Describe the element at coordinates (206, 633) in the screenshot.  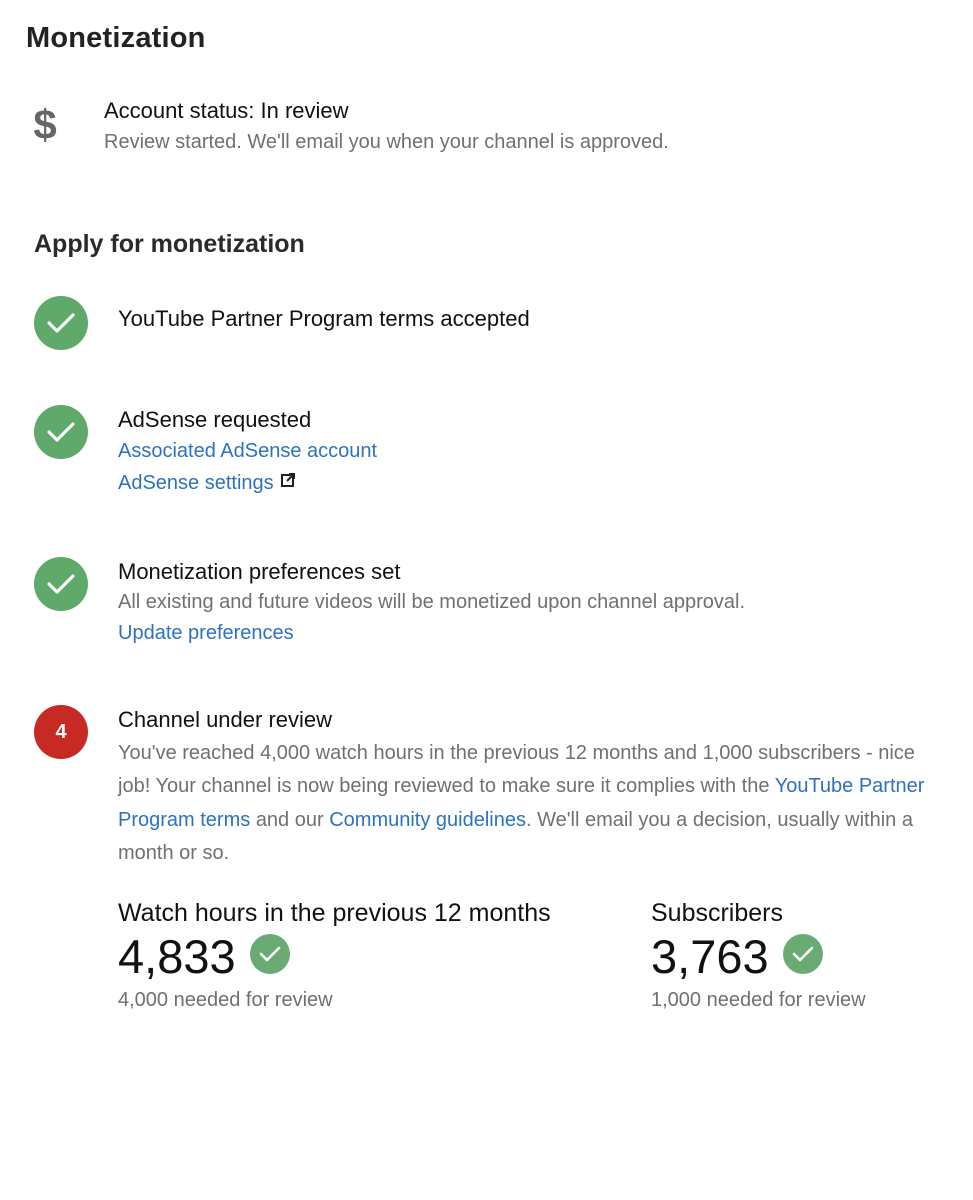
I see `update-preferences-link: Update preferences` at that location.